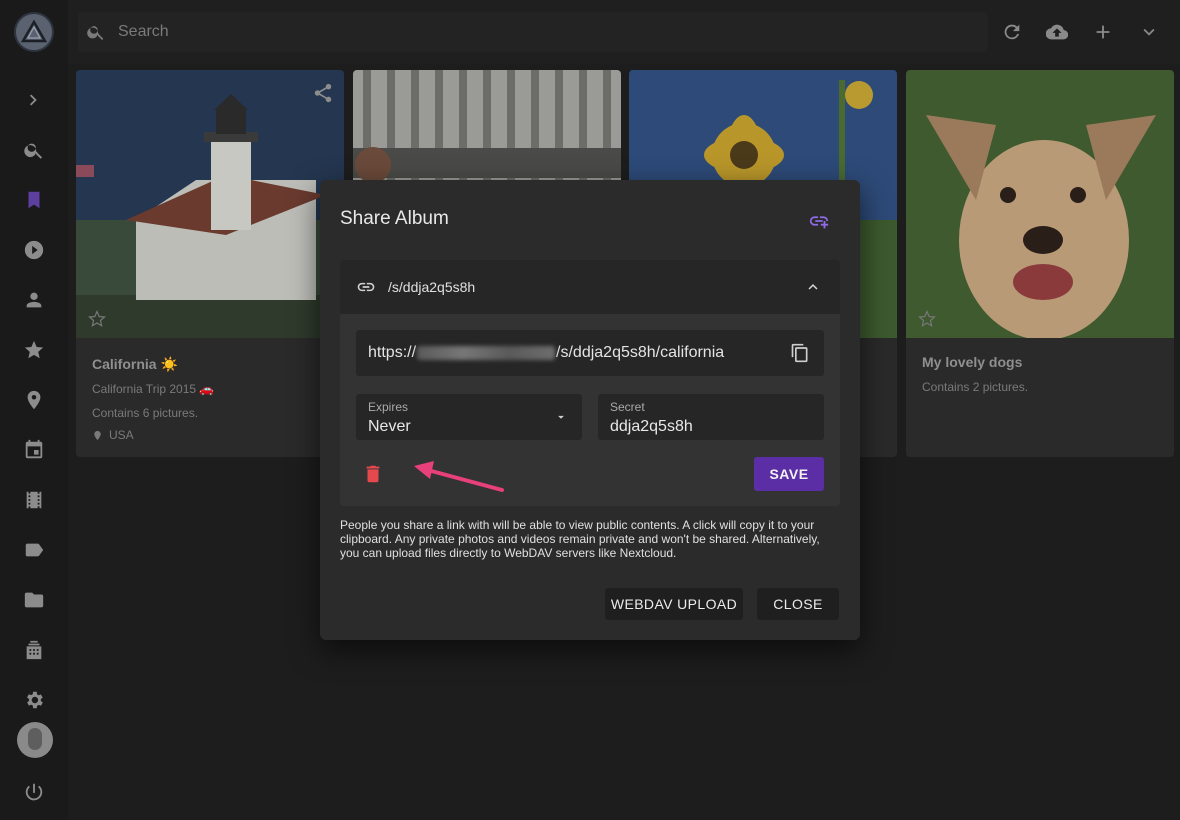 This screenshot has height=820, width=1180. Describe the element at coordinates (459, 476) in the screenshot. I see `annotation-arrow-icon` at that location.